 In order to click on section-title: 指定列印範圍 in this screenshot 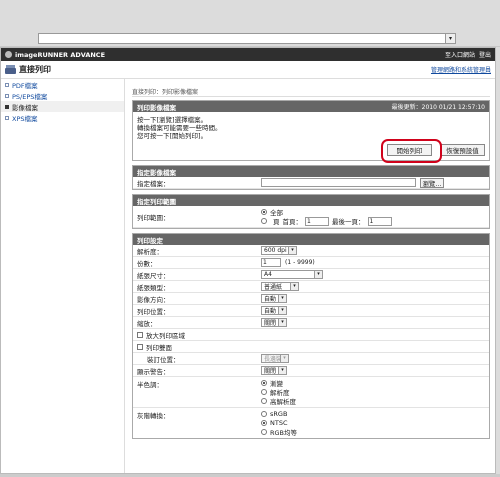, I will do `click(156, 201)`.